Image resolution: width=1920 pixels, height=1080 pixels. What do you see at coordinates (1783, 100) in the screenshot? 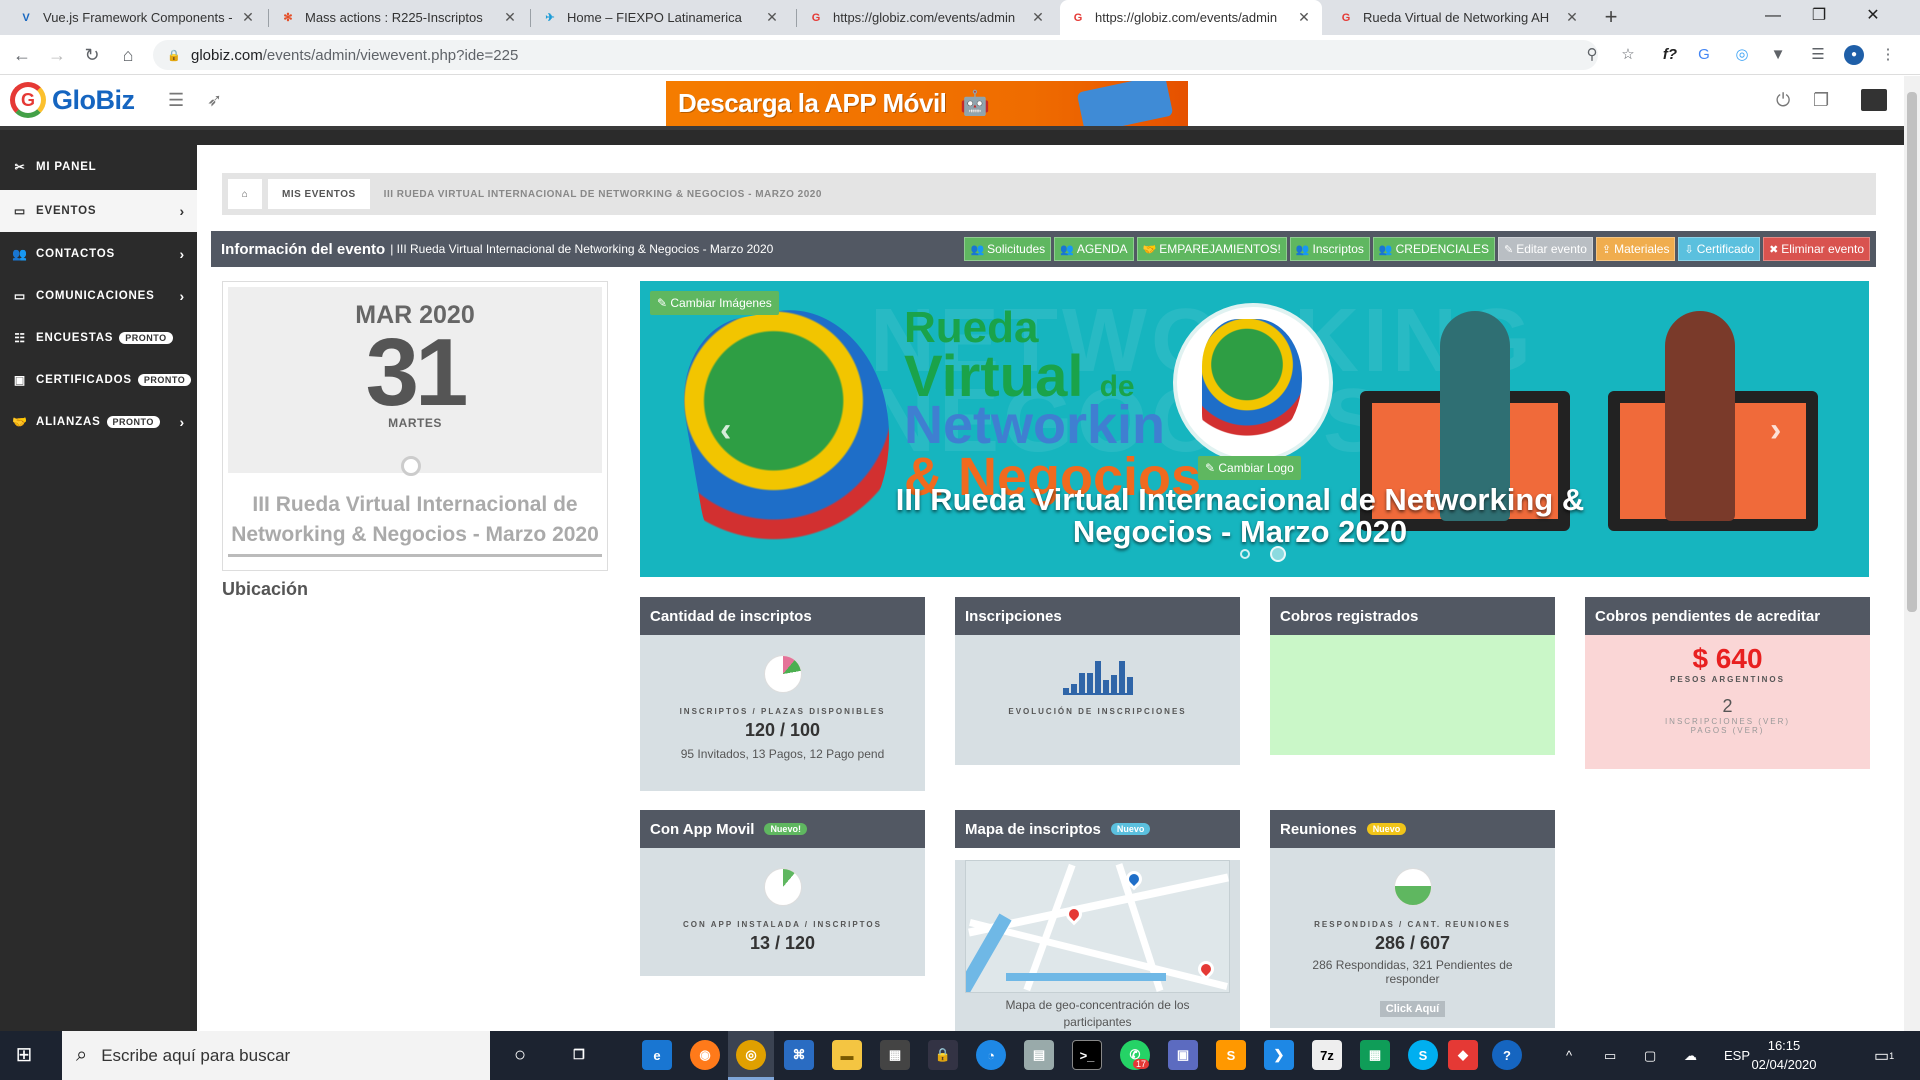
I see `power-icon: ⏻` at bounding box center [1783, 100].